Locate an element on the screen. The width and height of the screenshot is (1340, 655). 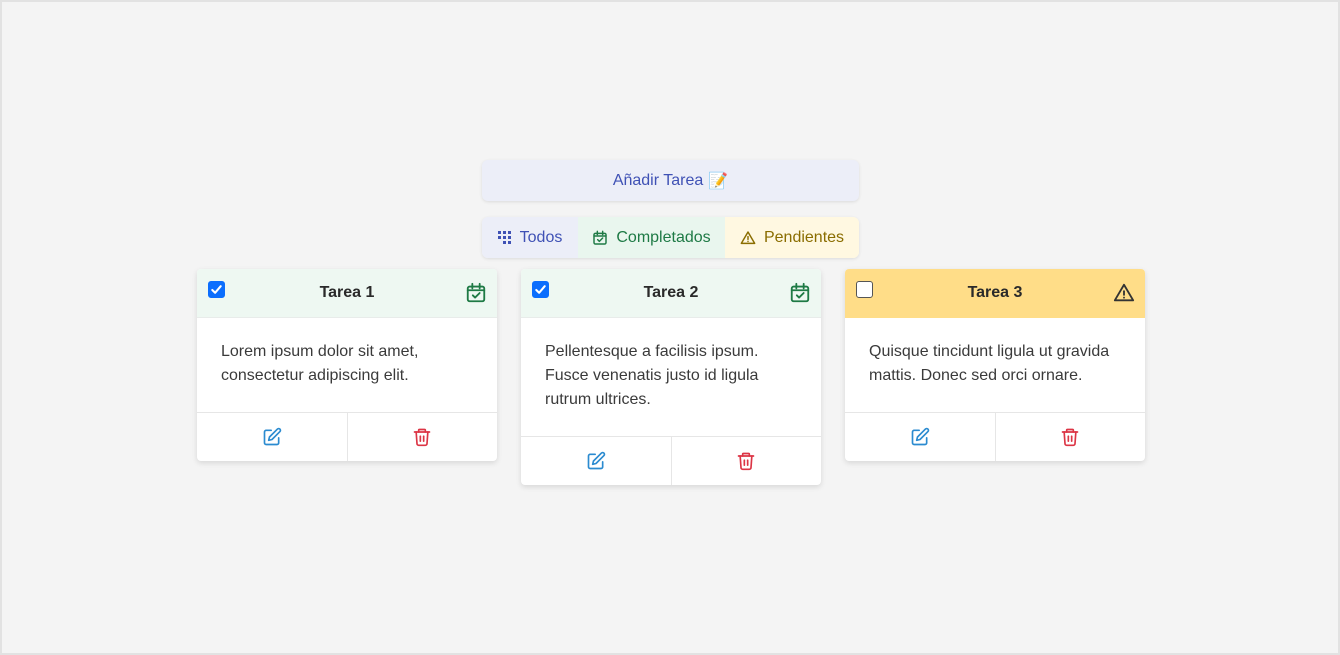
filter-all-label: Todos is located at coordinates (541, 237).